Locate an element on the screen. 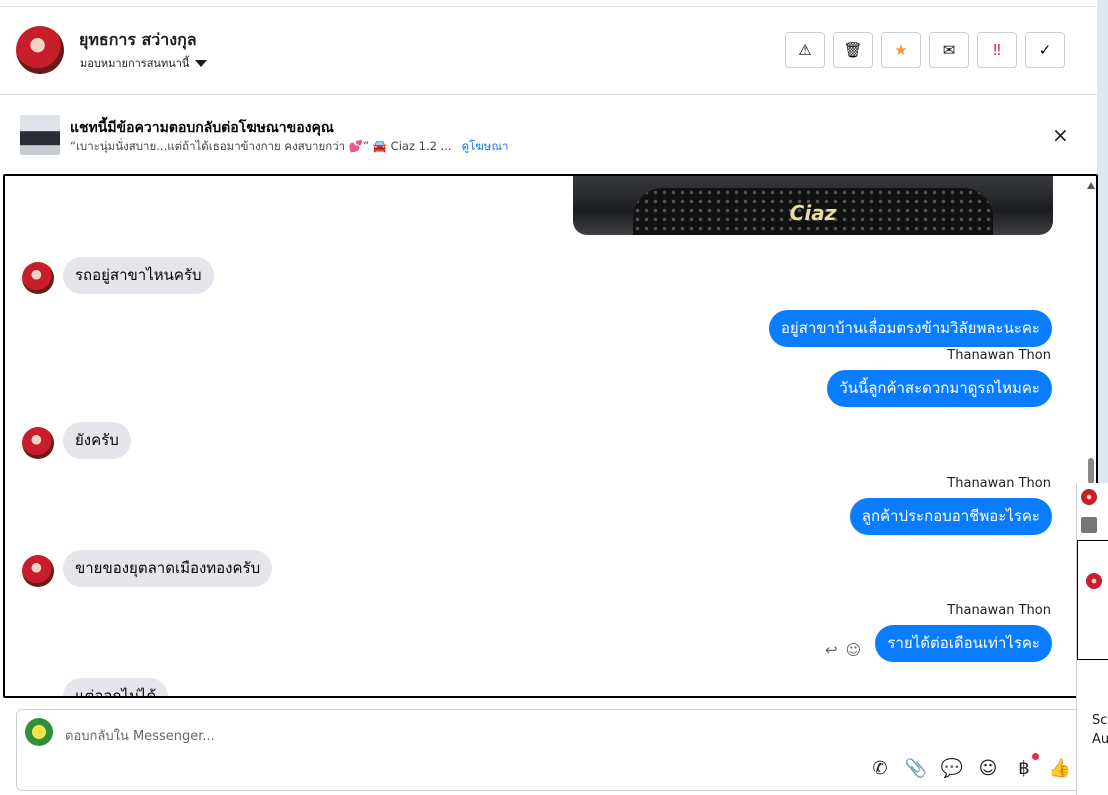  notification-dot is located at coordinates (1035, 756).